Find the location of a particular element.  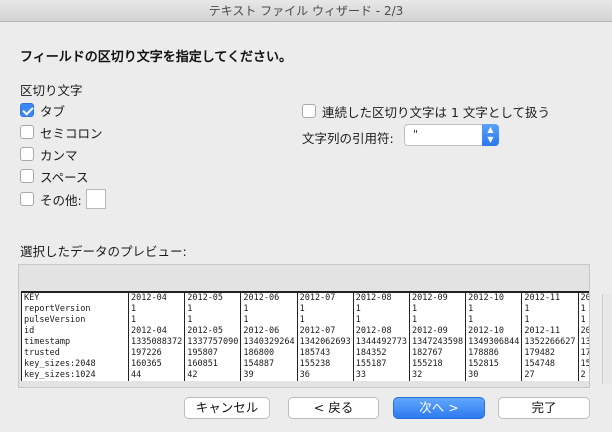

table-cell: 17 is located at coordinates (583, 353).